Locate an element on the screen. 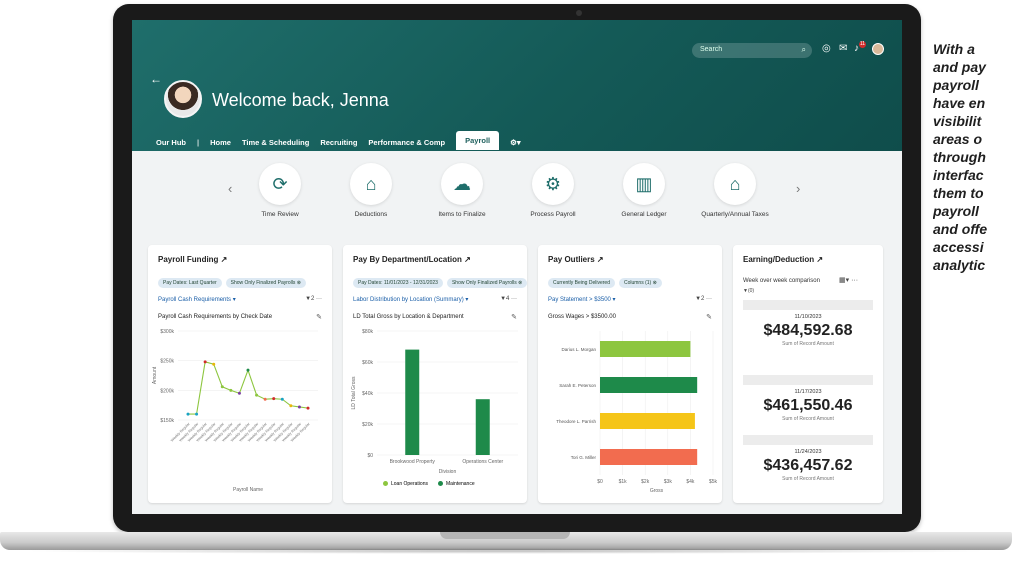 The image size is (1012, 569). chart-subtitle: Payroll Cash Requirements by Check Date is located at coordinates (215, 317).